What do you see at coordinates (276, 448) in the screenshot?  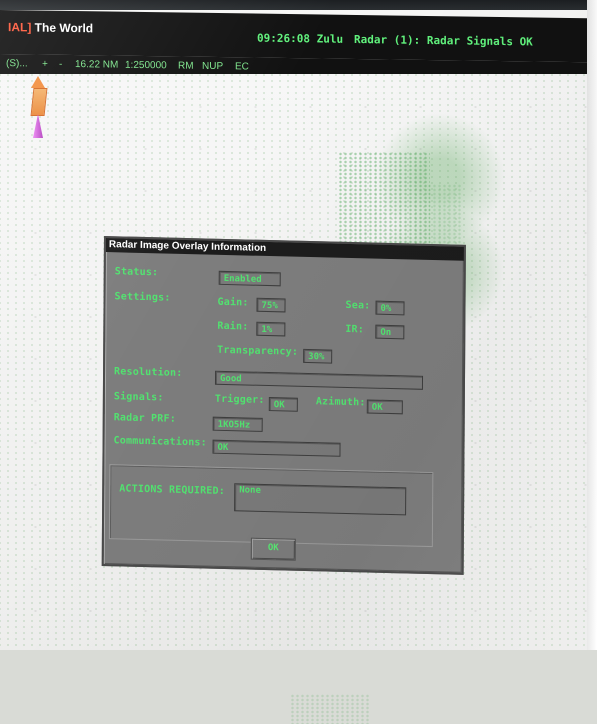 I see `communications-field: OK` at bounding box center [276, 448].